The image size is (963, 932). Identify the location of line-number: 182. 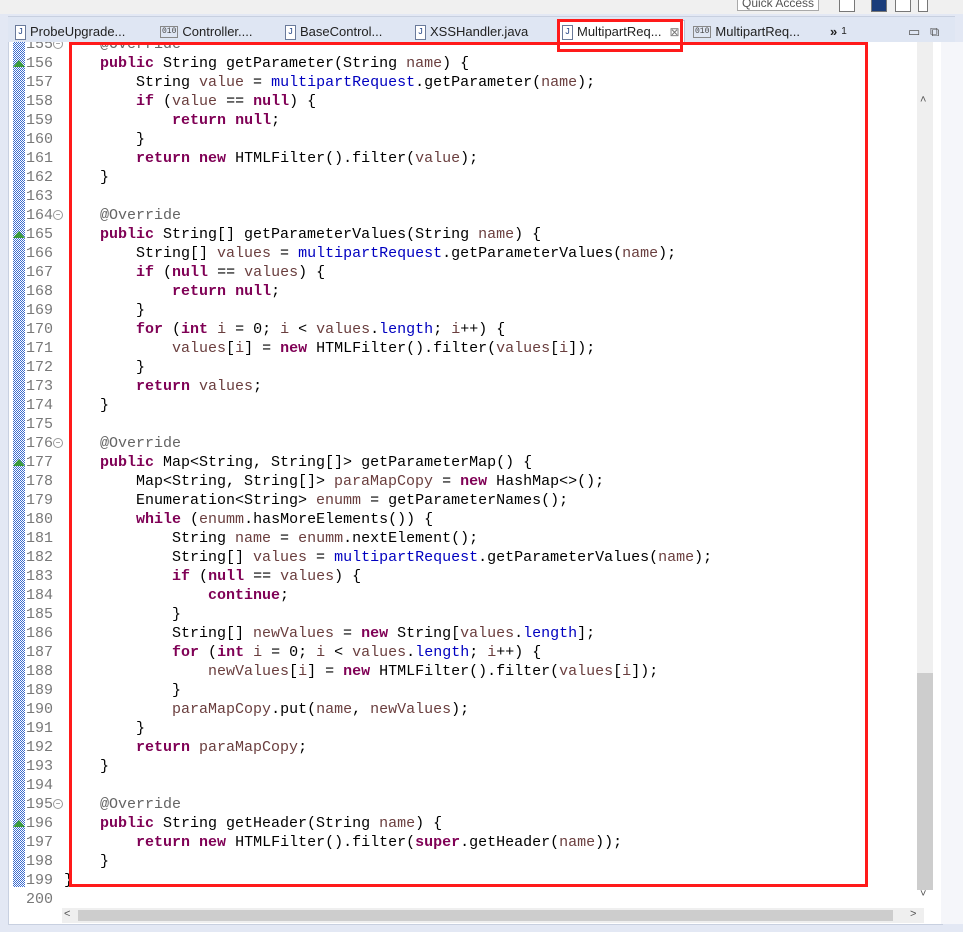
(39, 557).